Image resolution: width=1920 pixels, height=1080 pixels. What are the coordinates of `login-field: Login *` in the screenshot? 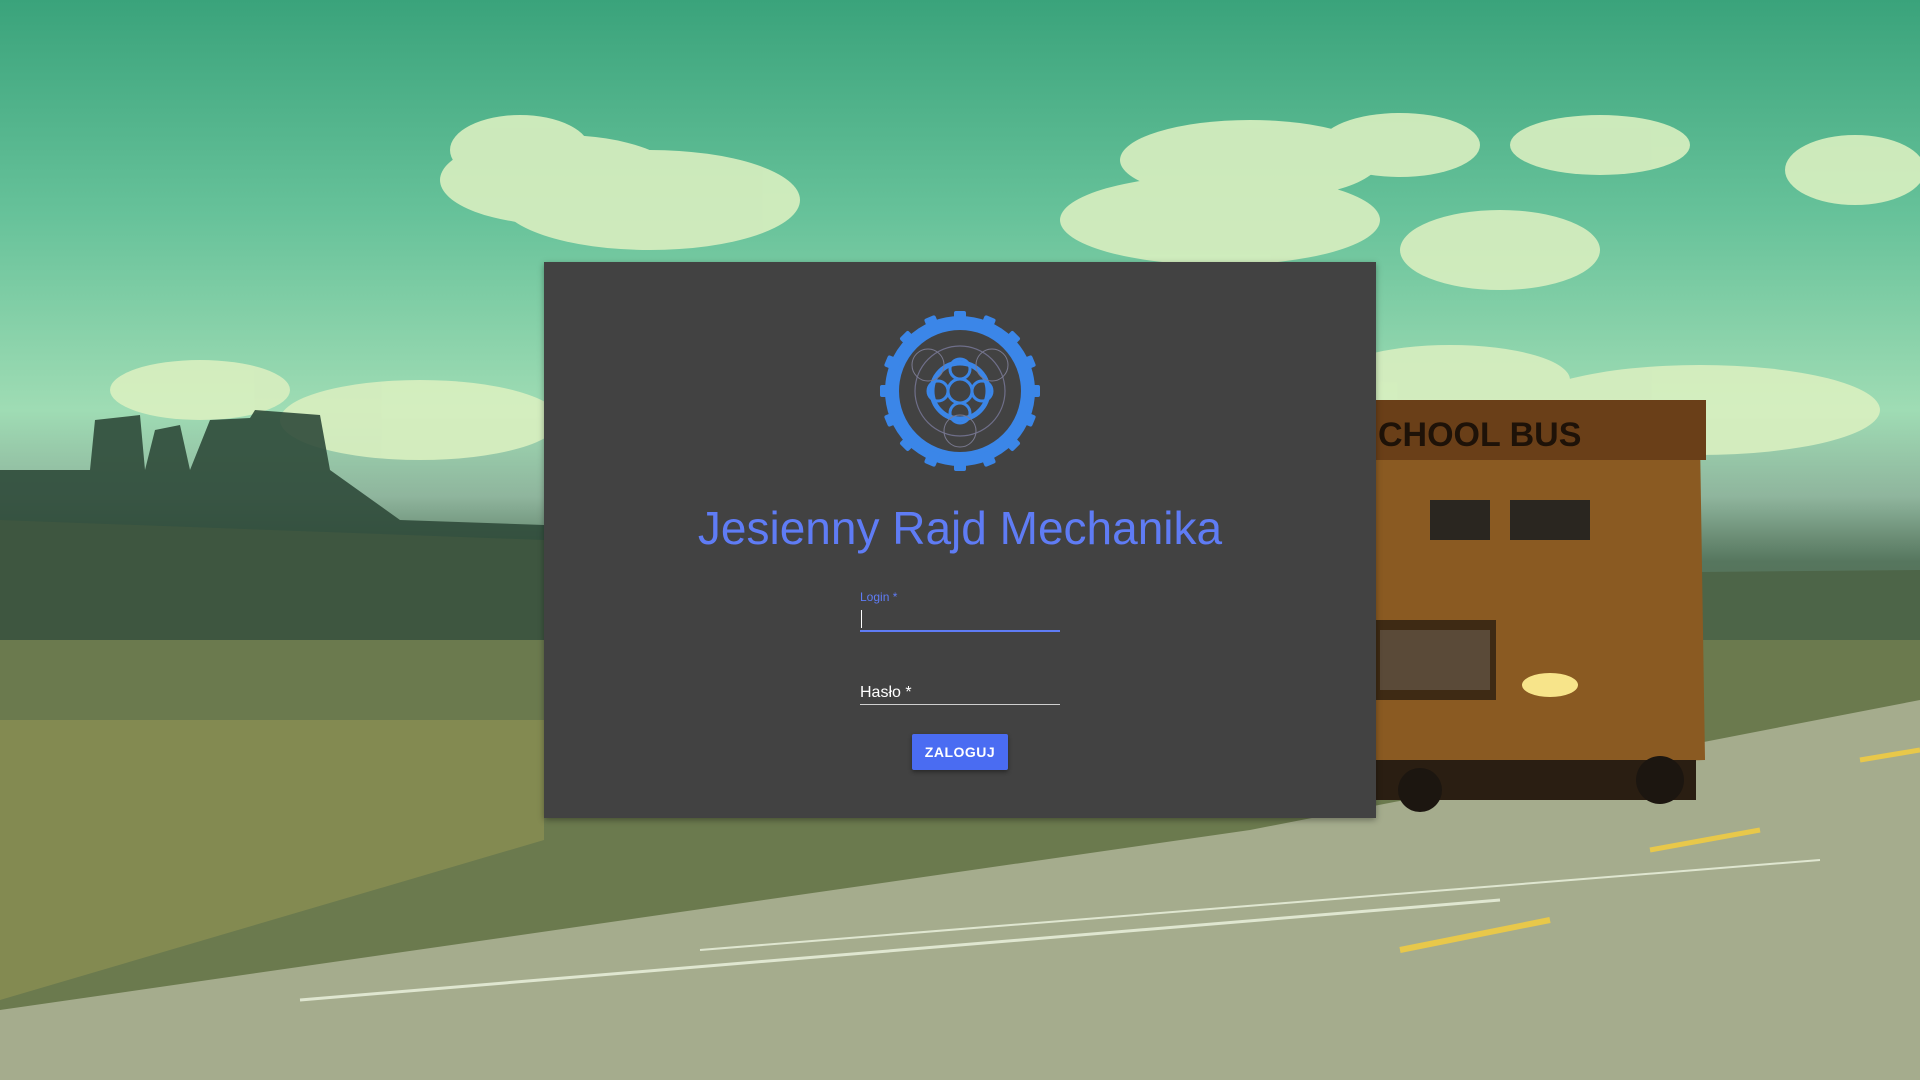 It's located at (960, 611).